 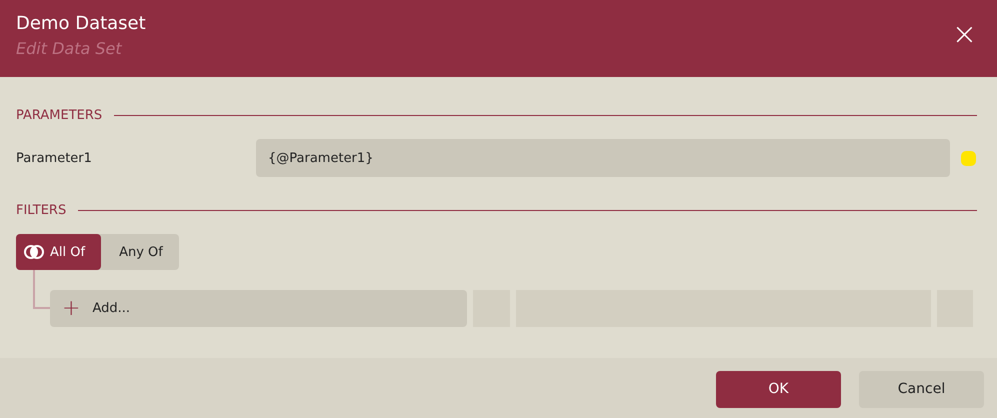 What do you see at coordinates (59, 115) in the screenshot?
I see `section-heading: PARAMETERS` at bounding box center [59, 115].